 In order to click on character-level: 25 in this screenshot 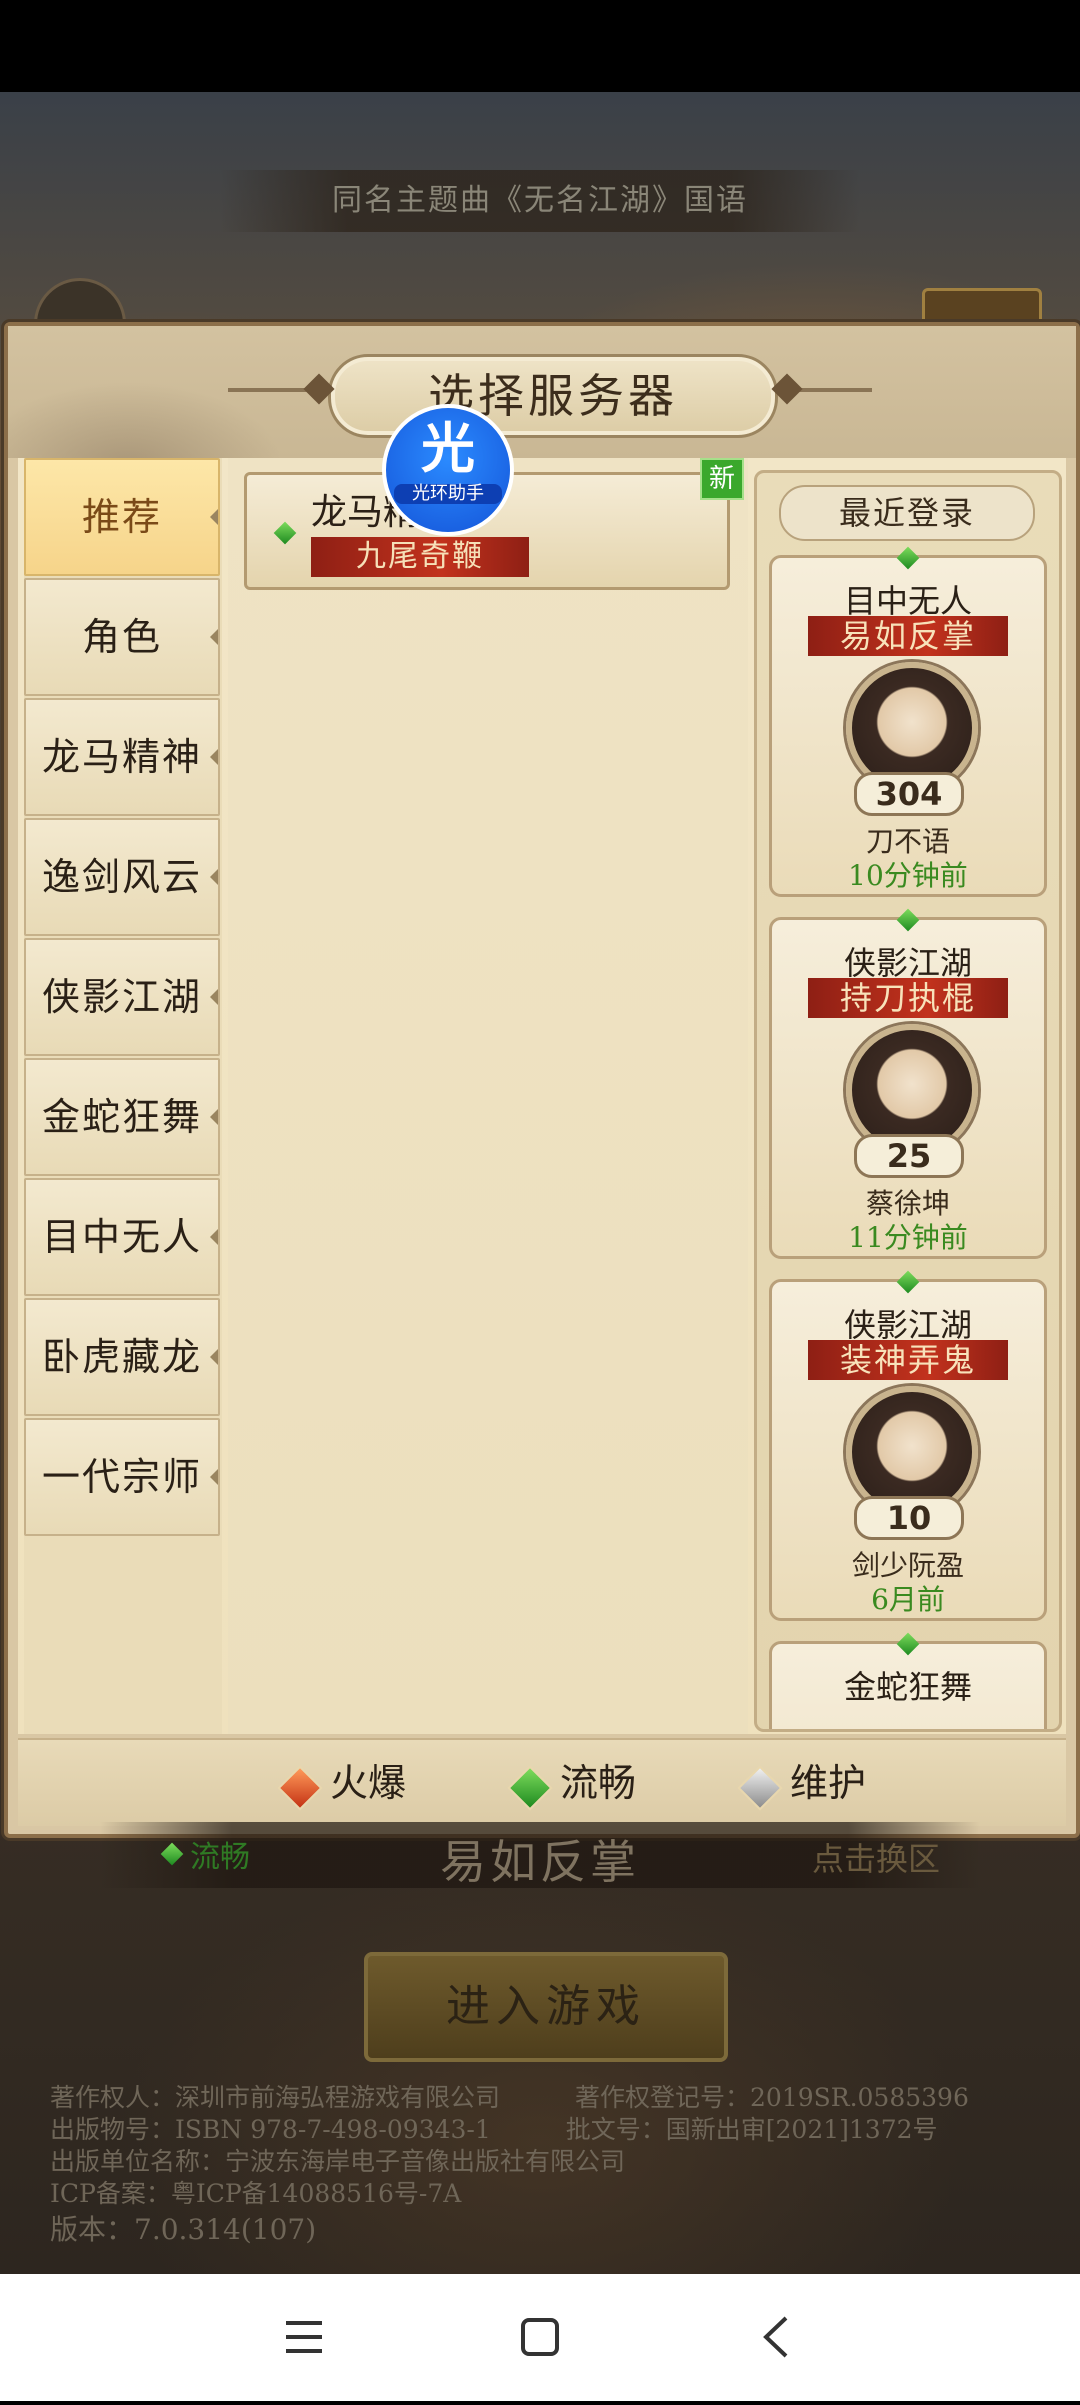, I will do `click(909, 1156)`.